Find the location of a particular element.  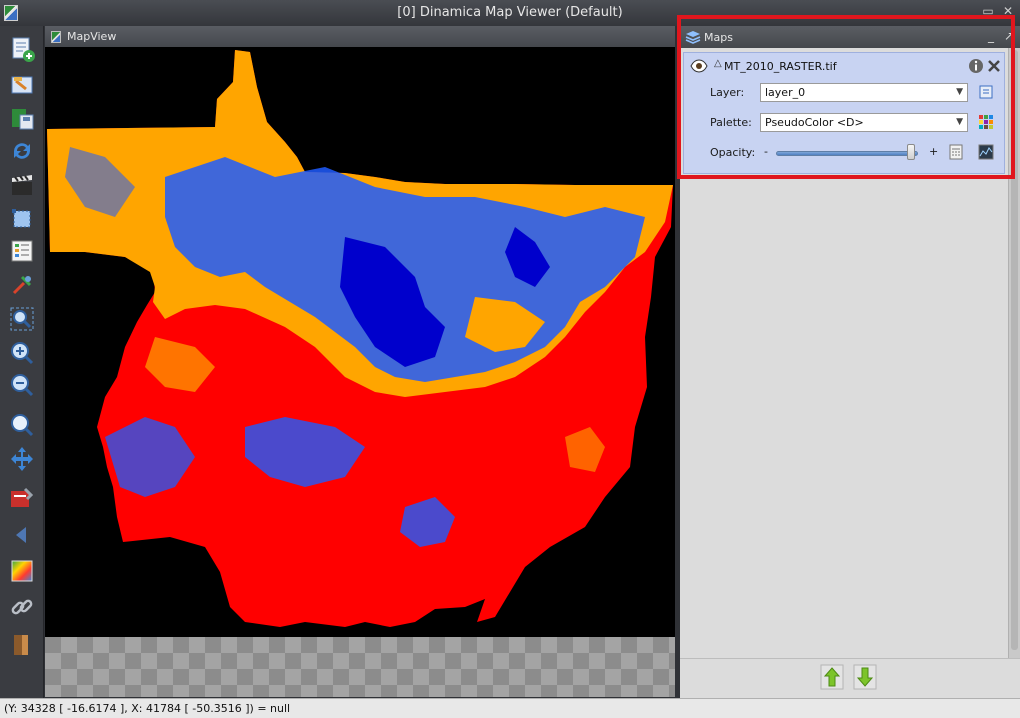

maps-panel-footer is located at coordinates (850, 678).